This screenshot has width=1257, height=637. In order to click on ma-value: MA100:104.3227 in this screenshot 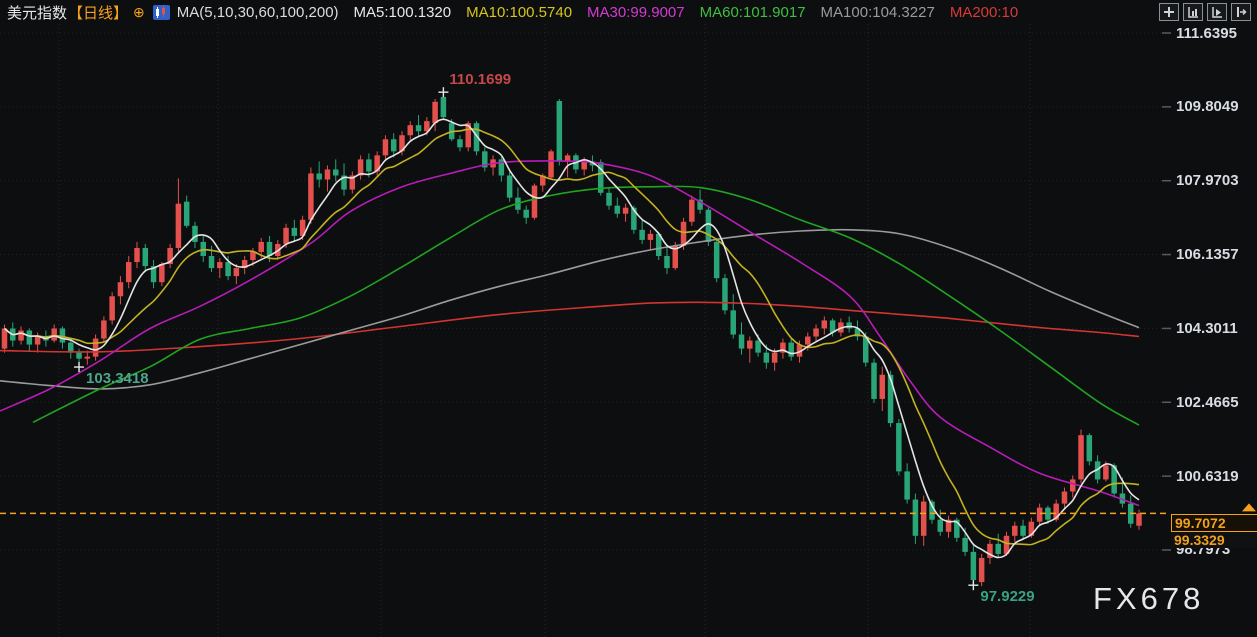, I will do `click(877, 12)`.